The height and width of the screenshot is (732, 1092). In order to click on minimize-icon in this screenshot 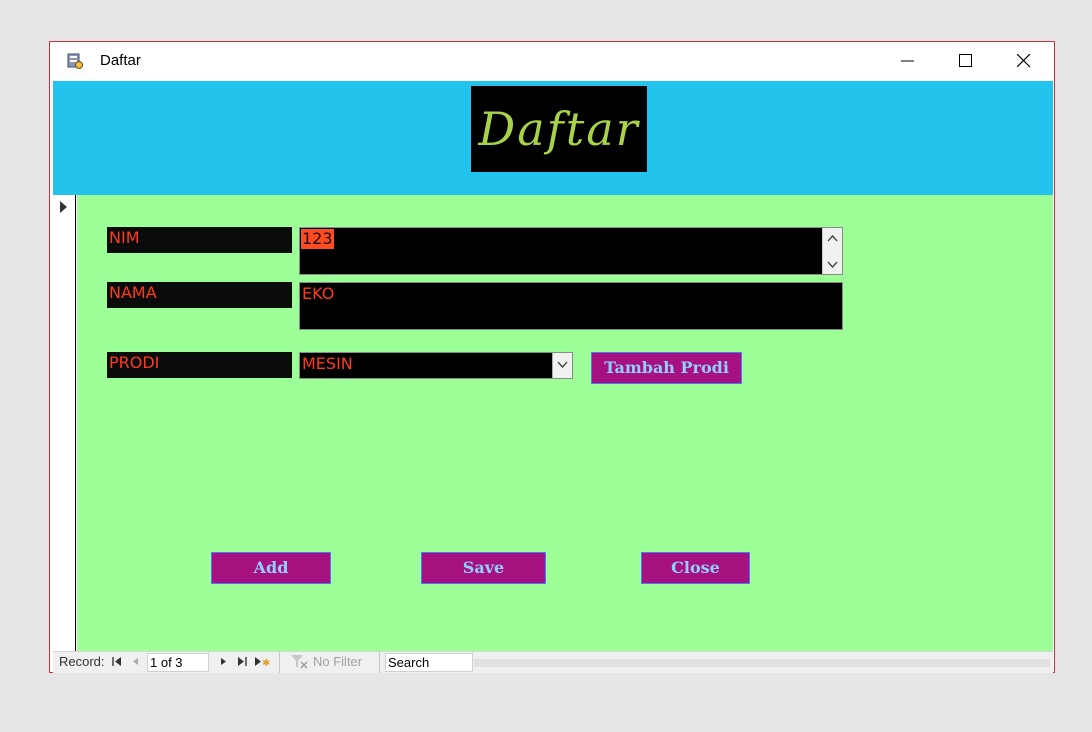, I will do `click(907, 61)`.